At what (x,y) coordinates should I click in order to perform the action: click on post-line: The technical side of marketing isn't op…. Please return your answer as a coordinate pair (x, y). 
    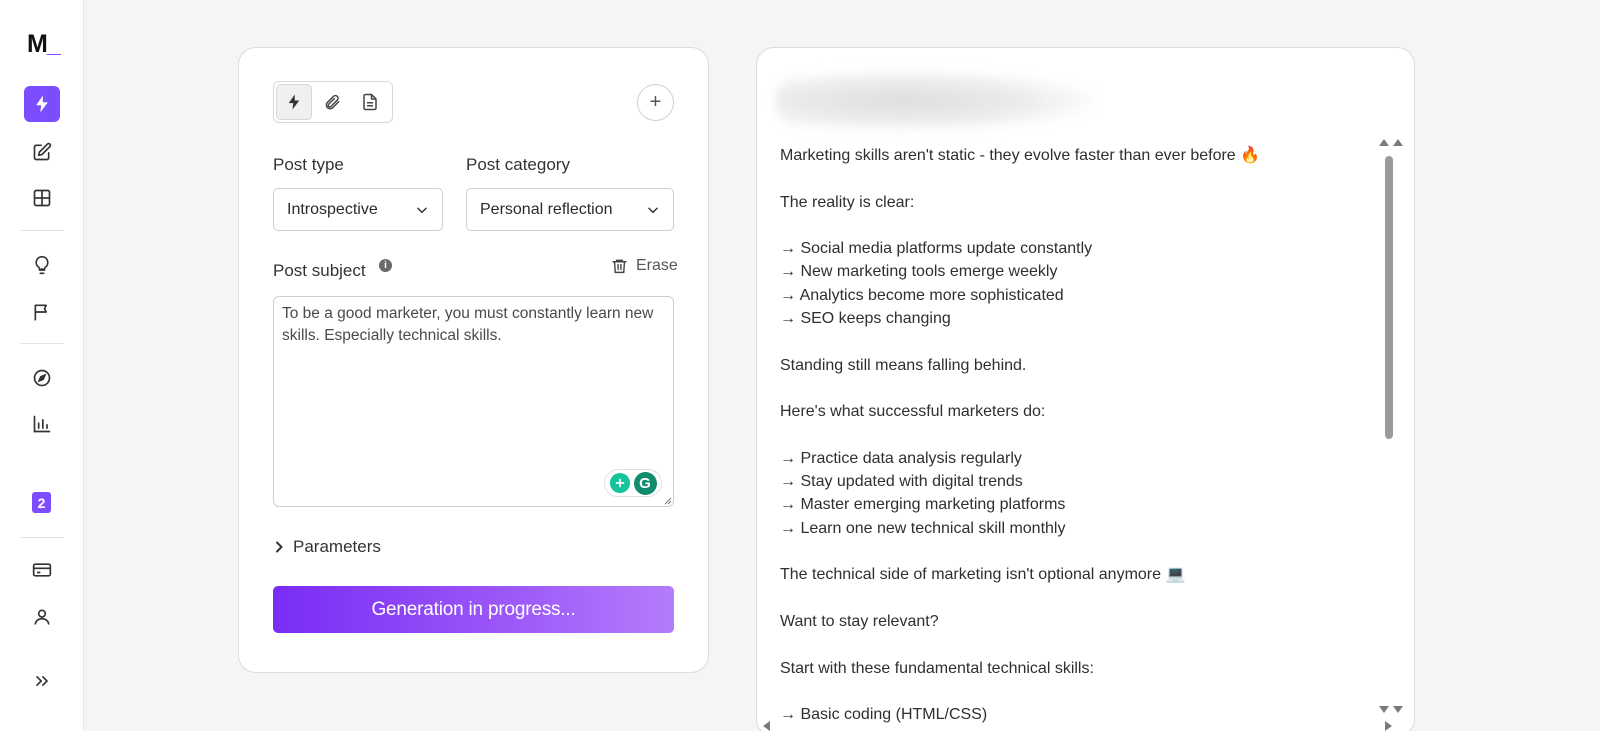
    Looking at the image, I should click on (983, 575).